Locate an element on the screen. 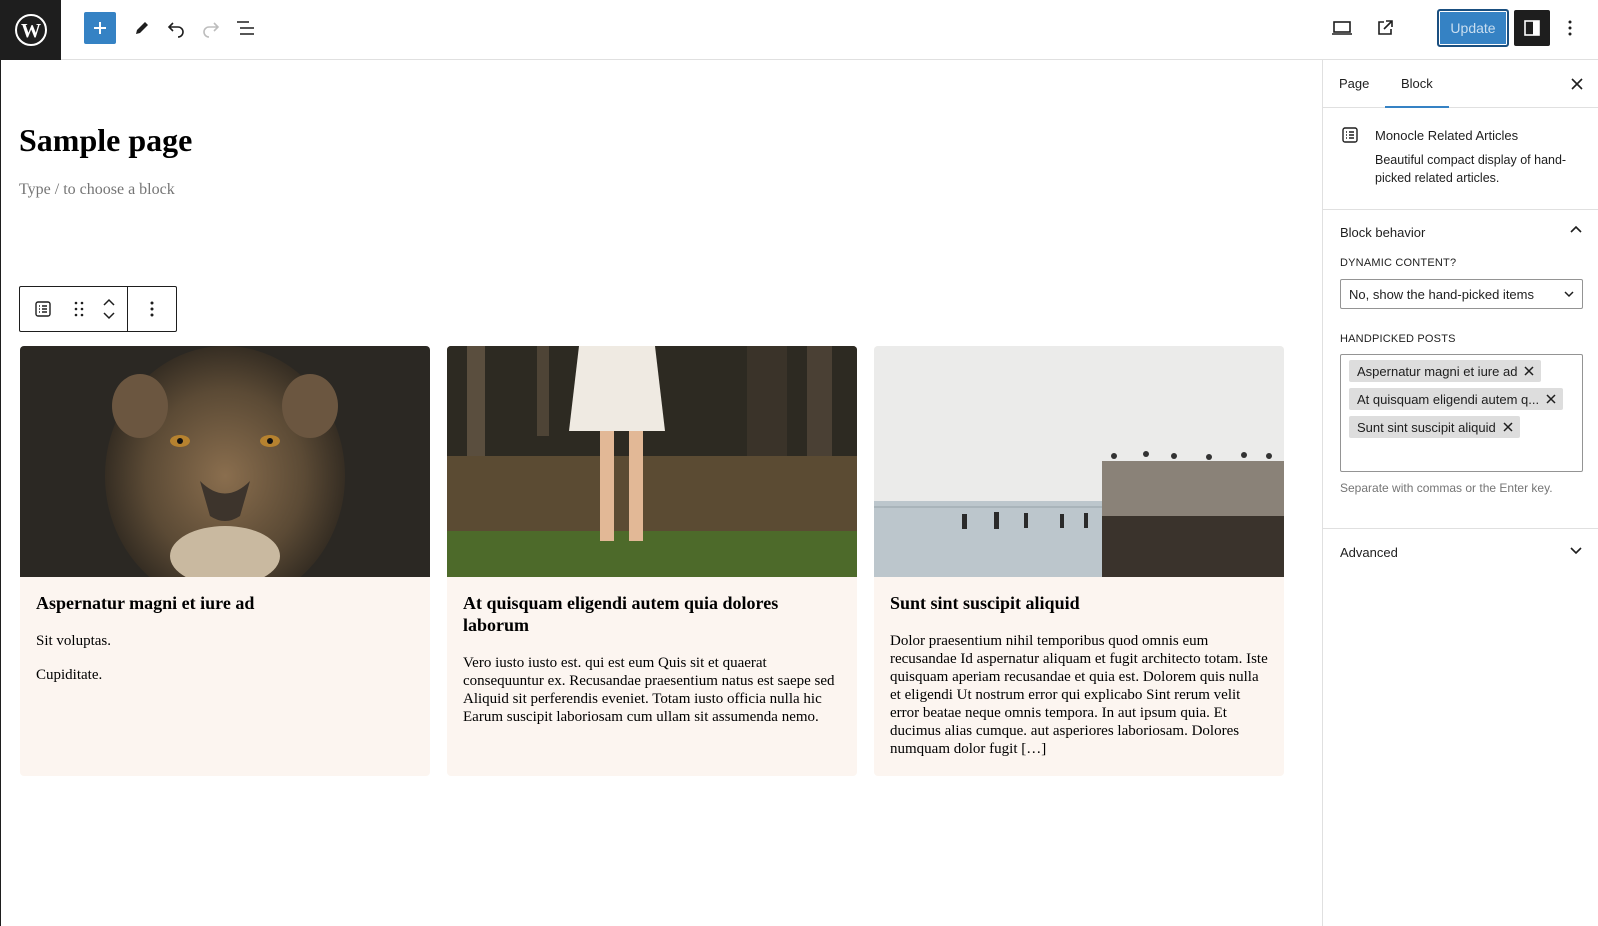 The image size is (1598, 926). redo-icon is located at coordinates (211, 30).